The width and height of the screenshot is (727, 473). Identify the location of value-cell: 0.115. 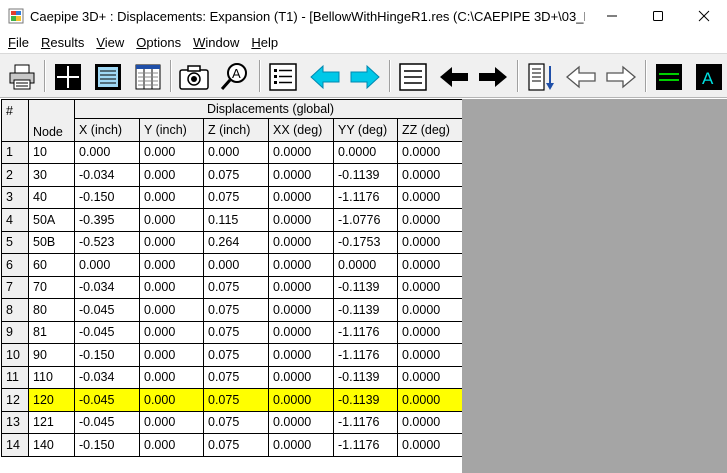
(236, 220).